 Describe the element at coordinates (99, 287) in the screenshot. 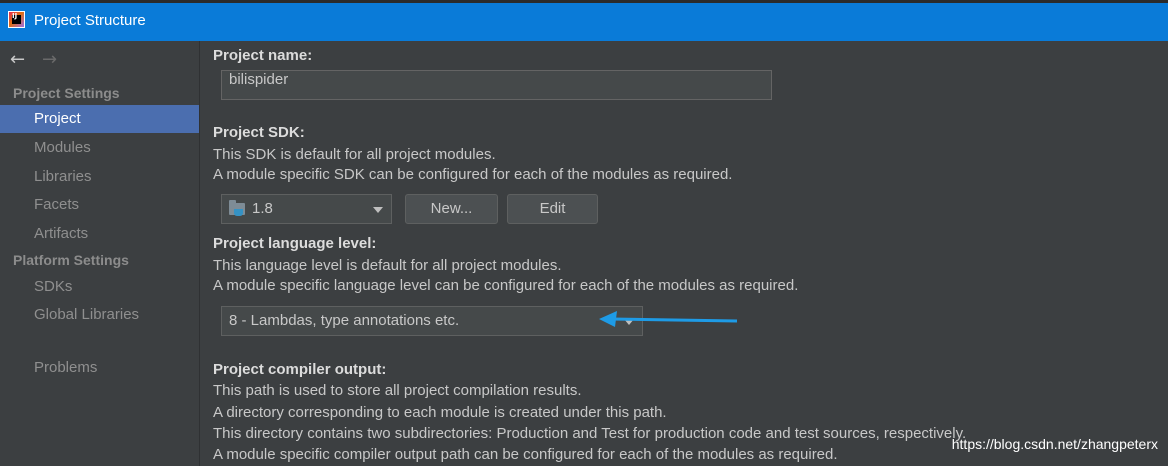

I see `sidebar-item-sdks: SDKs` at that location.